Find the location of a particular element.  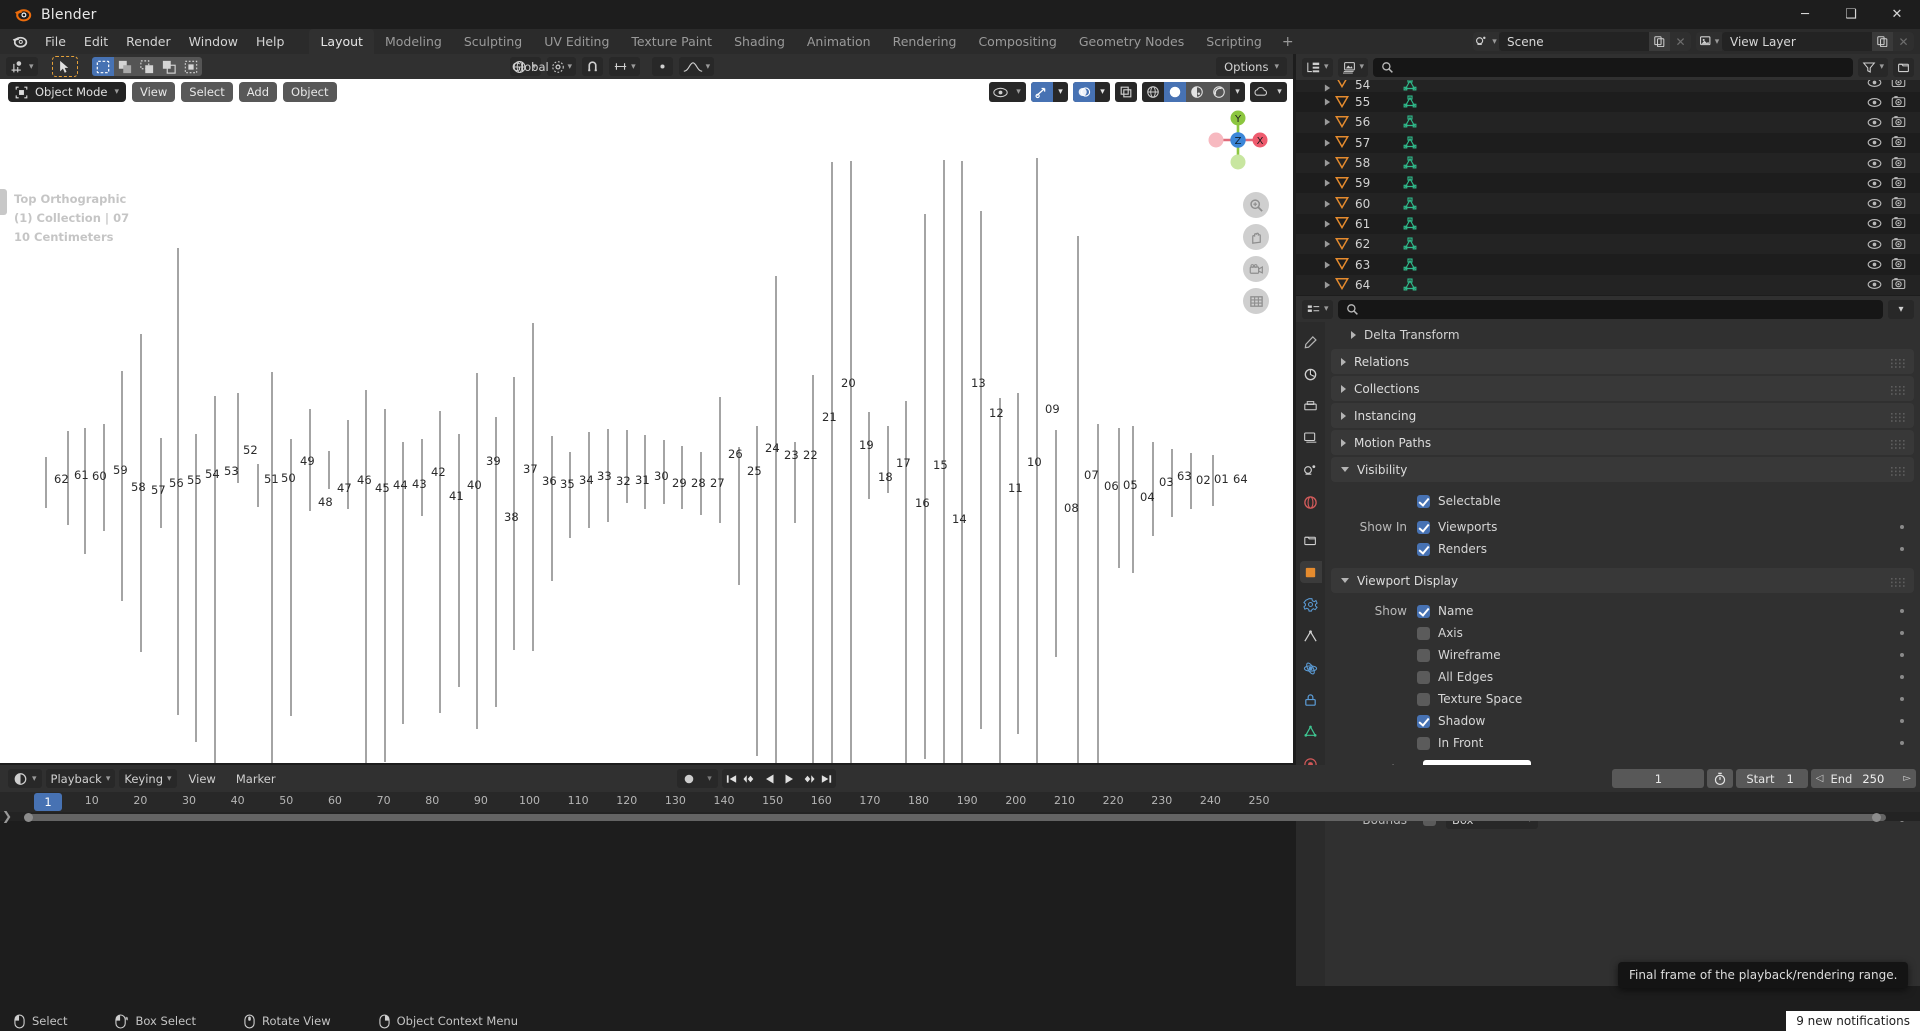

transform-orientation-dropdown: Global ▾ is located at coordinates (529, 66).